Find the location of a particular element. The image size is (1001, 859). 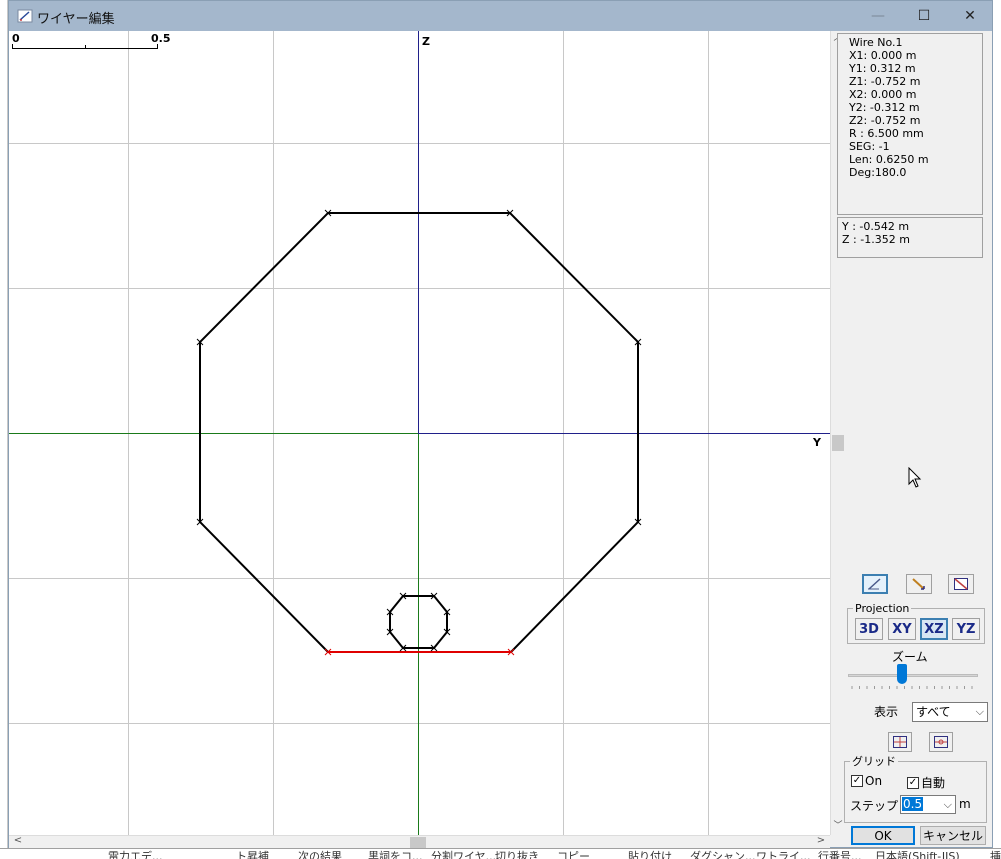

background-status-item: 日本語(Shift-JIS) is located at coordinates (917, 854).